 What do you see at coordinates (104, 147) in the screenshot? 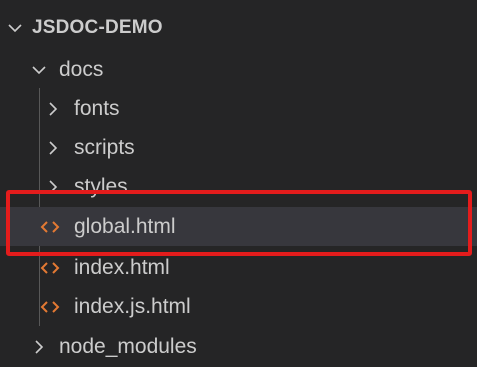
I see `tree-item-label: scripts` at bounding box center [104, 147].